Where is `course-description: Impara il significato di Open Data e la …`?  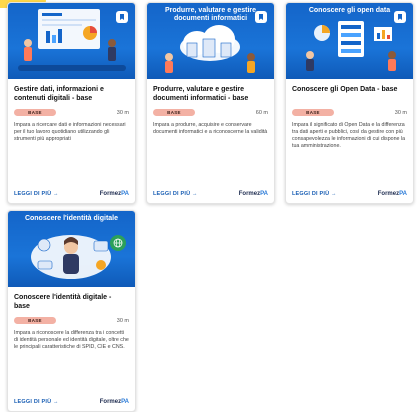
course-description: Impara il significato di Open Data e la … is located at coordinates (349, 135).